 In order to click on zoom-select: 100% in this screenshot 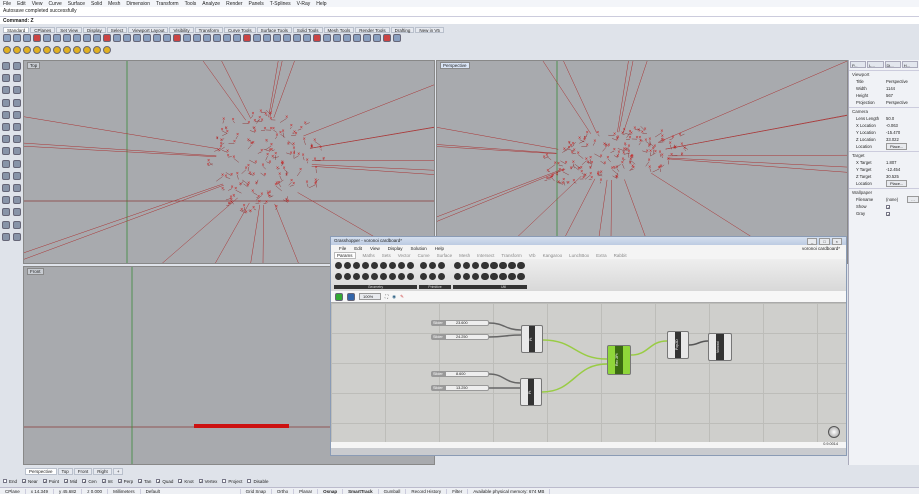, I will do `click(370, 296)`.